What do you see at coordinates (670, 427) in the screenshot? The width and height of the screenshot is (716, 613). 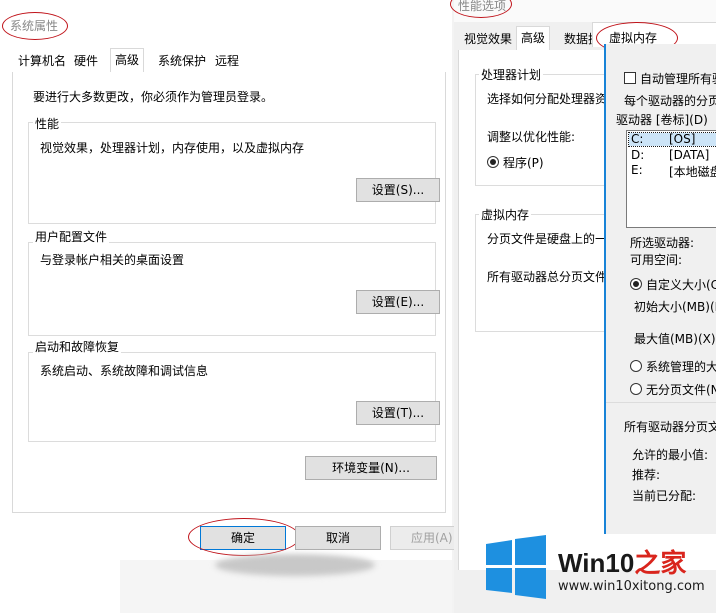 I see `all-drives-label: 所有驱动器分页文` at bounding box center [670, 427].